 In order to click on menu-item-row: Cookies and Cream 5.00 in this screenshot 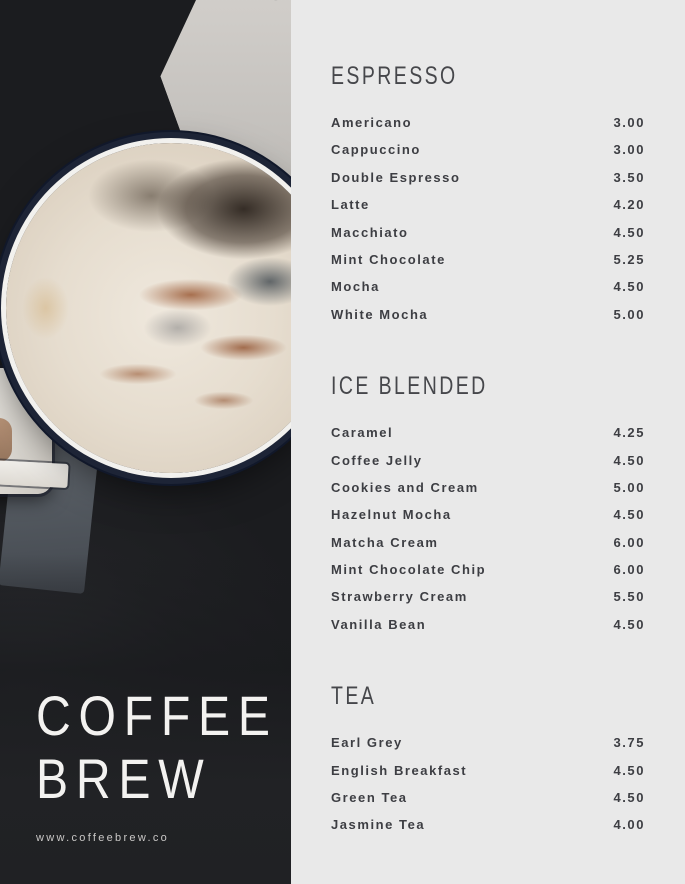, I will do `click(488, 493)`.